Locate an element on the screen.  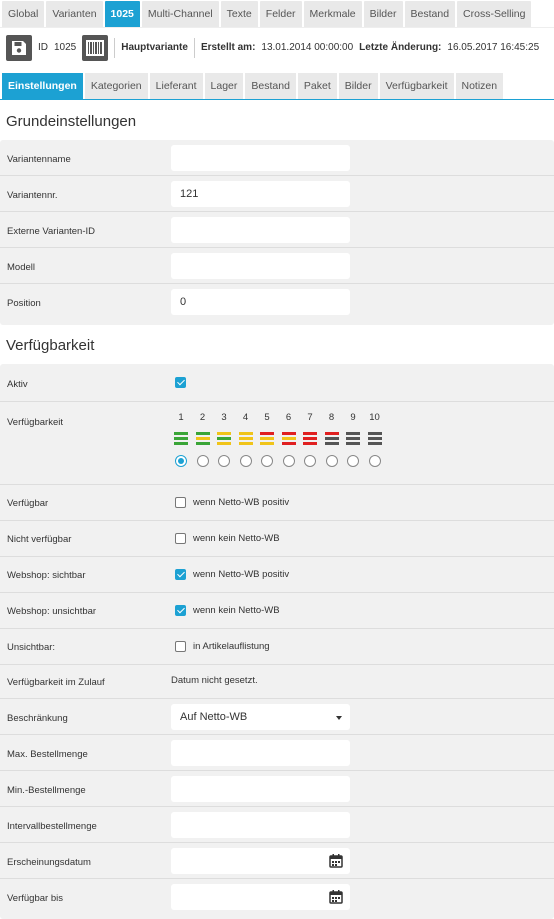
field-label: Nicht verfügbar is located at coordinates (39, 539).